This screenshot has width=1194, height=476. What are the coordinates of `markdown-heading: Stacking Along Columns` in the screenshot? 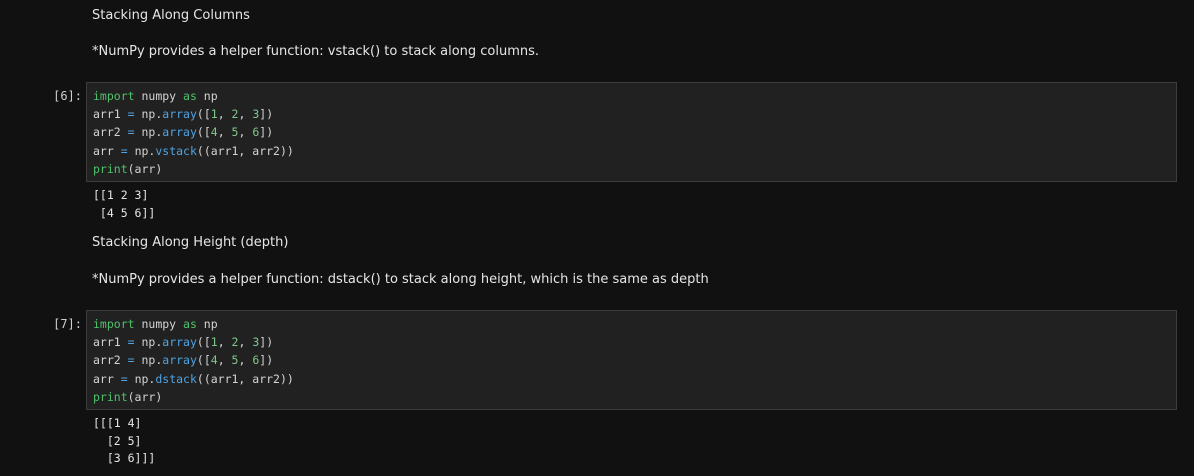 It's located at (171, 15).